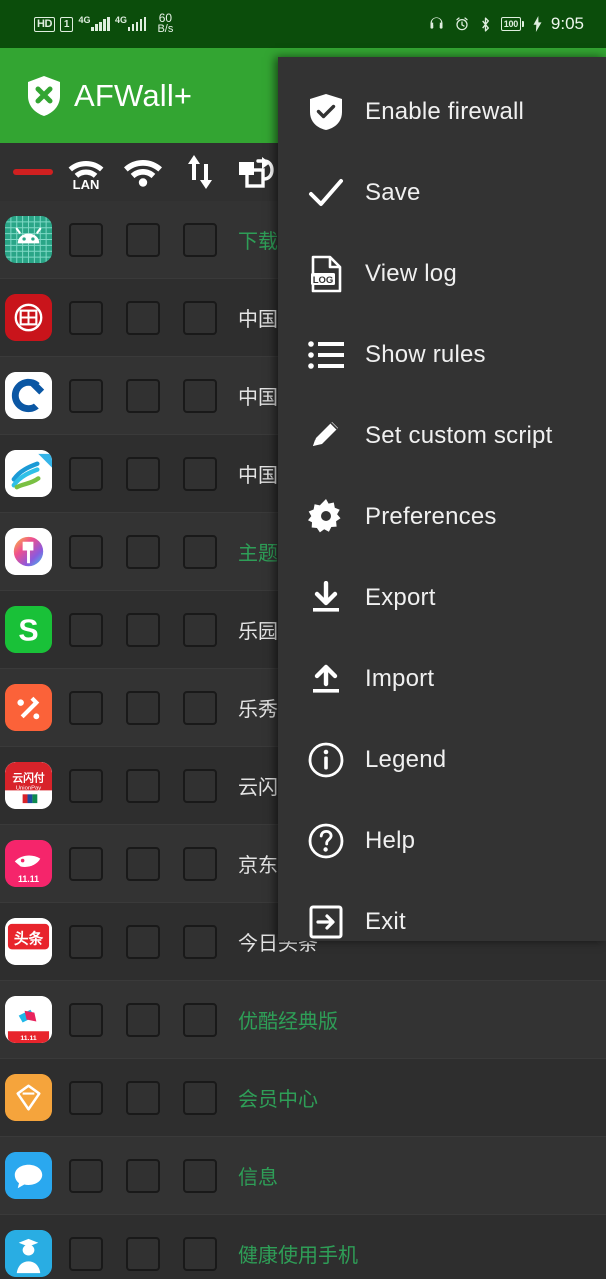 Image resolution: width=606 pixels, height=1279 pixels. Describe the element at coordinates (199, 172) in the screenshot. I see `column-header-mobile-data` at that location.